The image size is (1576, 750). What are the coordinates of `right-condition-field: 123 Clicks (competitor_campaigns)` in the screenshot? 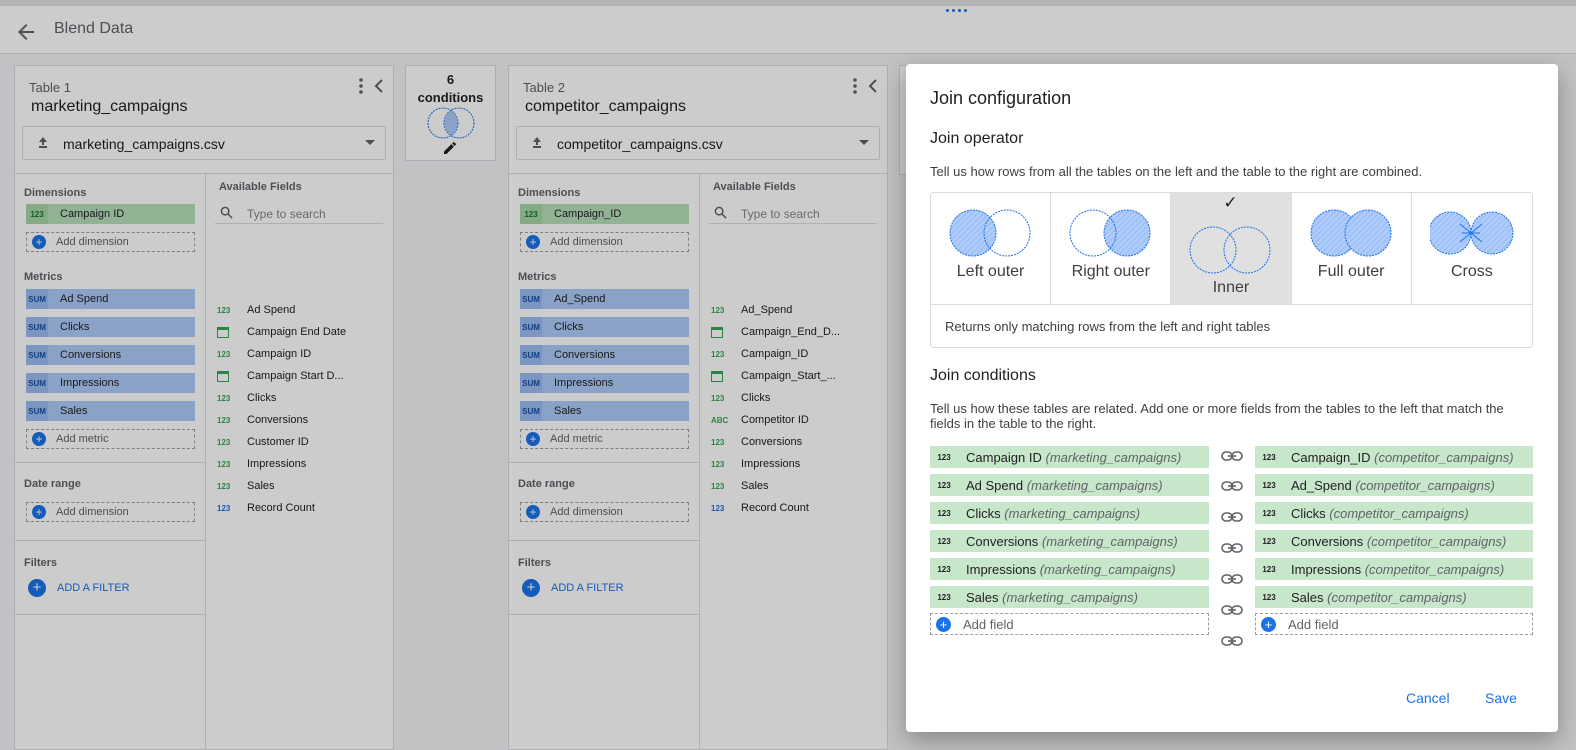 It's located at (1394, 513).